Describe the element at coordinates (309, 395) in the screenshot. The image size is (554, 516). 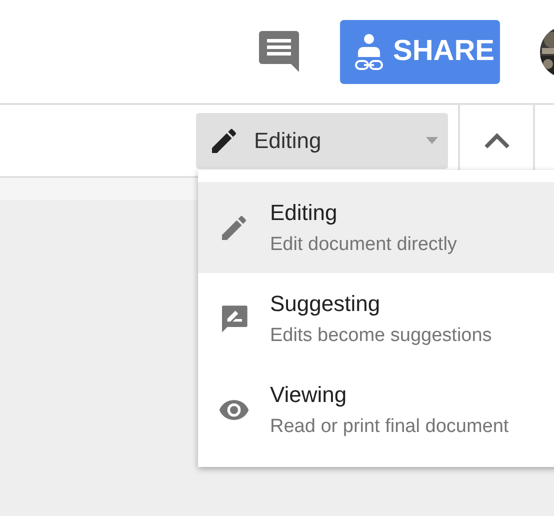
I see `item-title: Viewing` at that location.